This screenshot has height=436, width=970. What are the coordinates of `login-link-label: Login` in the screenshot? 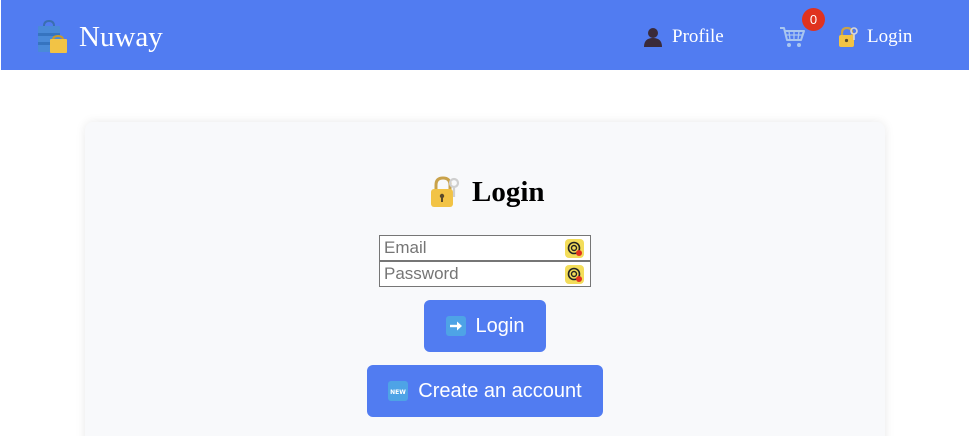 It's located at (890, 36).